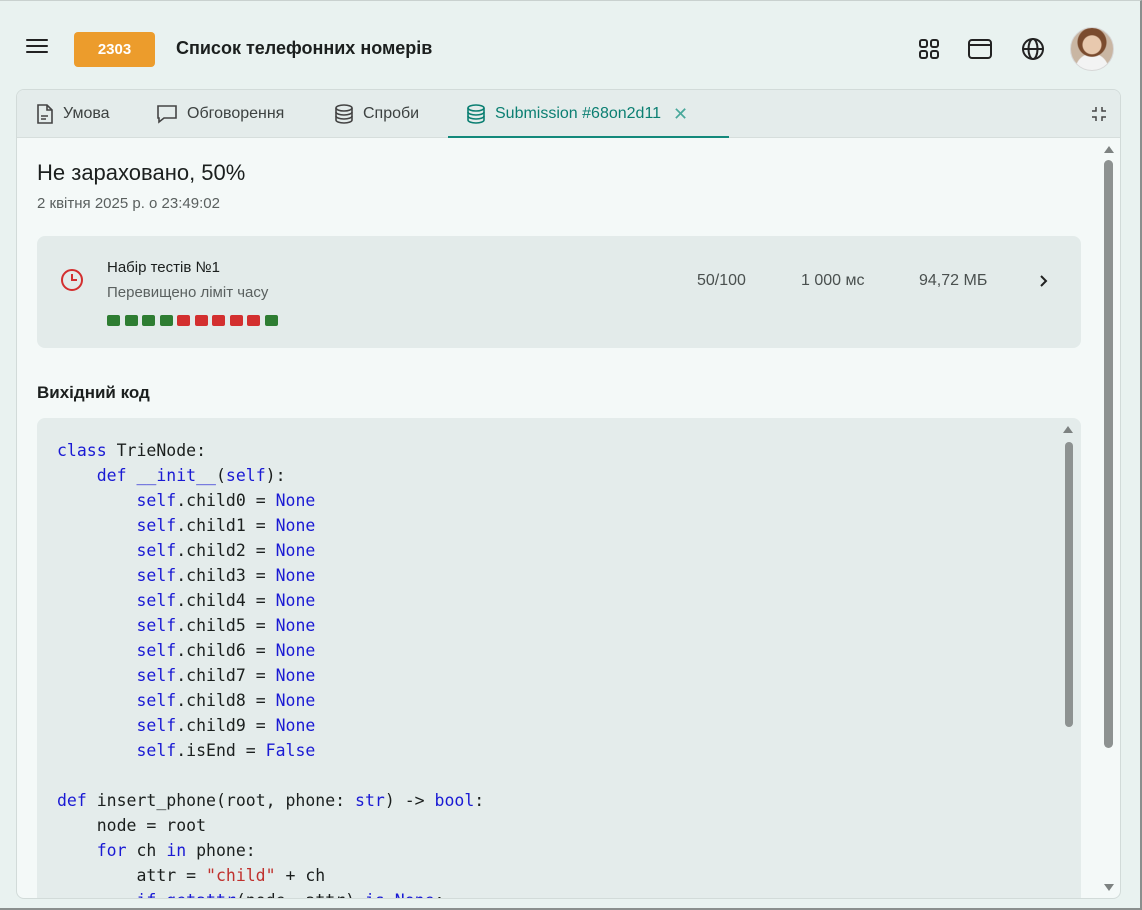 This screenshot has width=1142, height=910. Describe the element at coordinates (72, 280) in the screenshot. I see `clock-icon` at that location.